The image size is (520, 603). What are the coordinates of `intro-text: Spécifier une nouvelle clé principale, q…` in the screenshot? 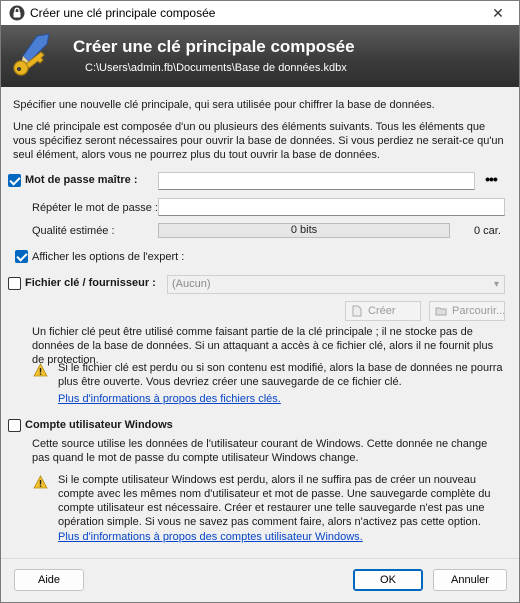 It's located at (224, 105).